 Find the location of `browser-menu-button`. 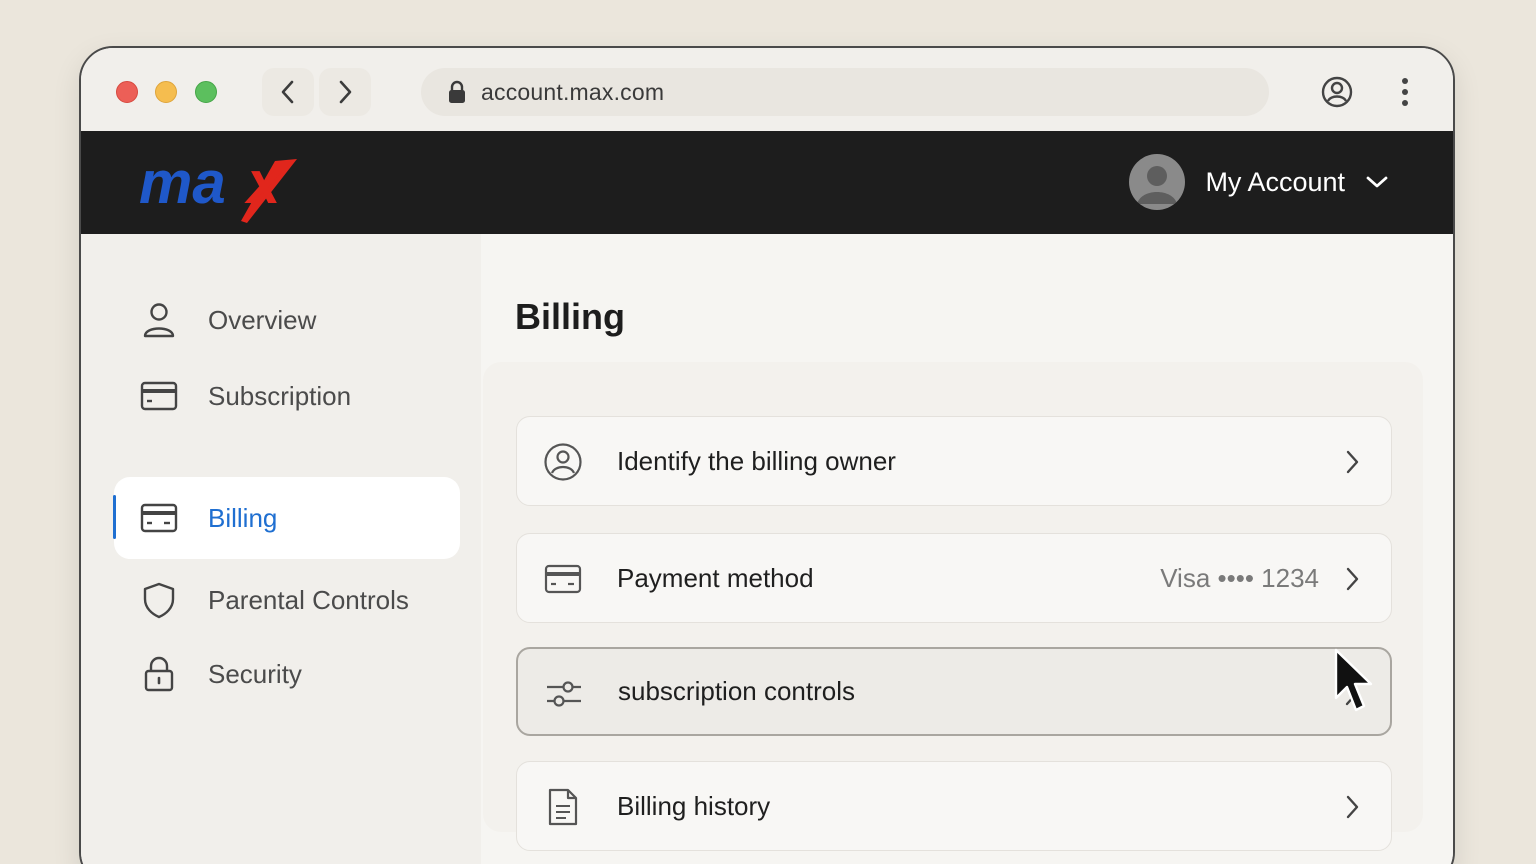

browser-menu-button is located at coordinates (1405, 92).